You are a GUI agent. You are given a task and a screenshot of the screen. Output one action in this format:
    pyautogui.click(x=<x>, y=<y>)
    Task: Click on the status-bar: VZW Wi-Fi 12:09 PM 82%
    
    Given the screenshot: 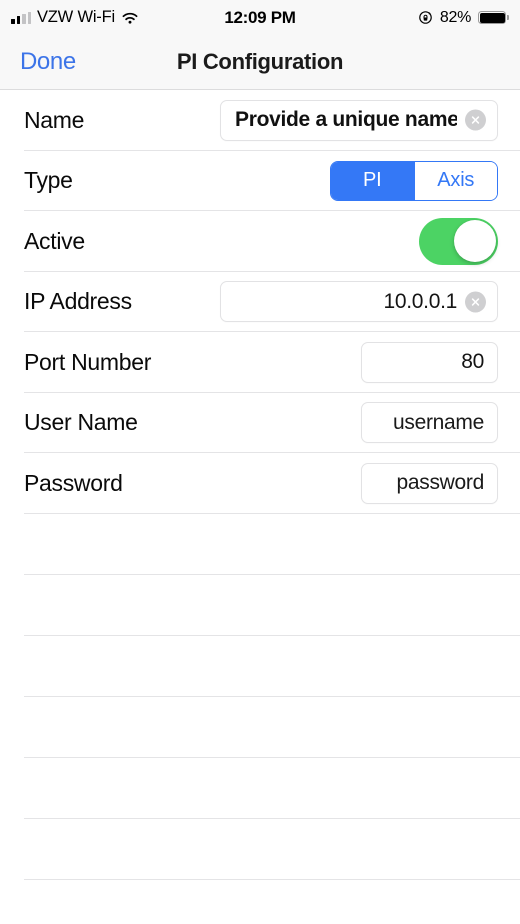 What is the action you would take?
    pyautogui.click(x=260, y=17)
    